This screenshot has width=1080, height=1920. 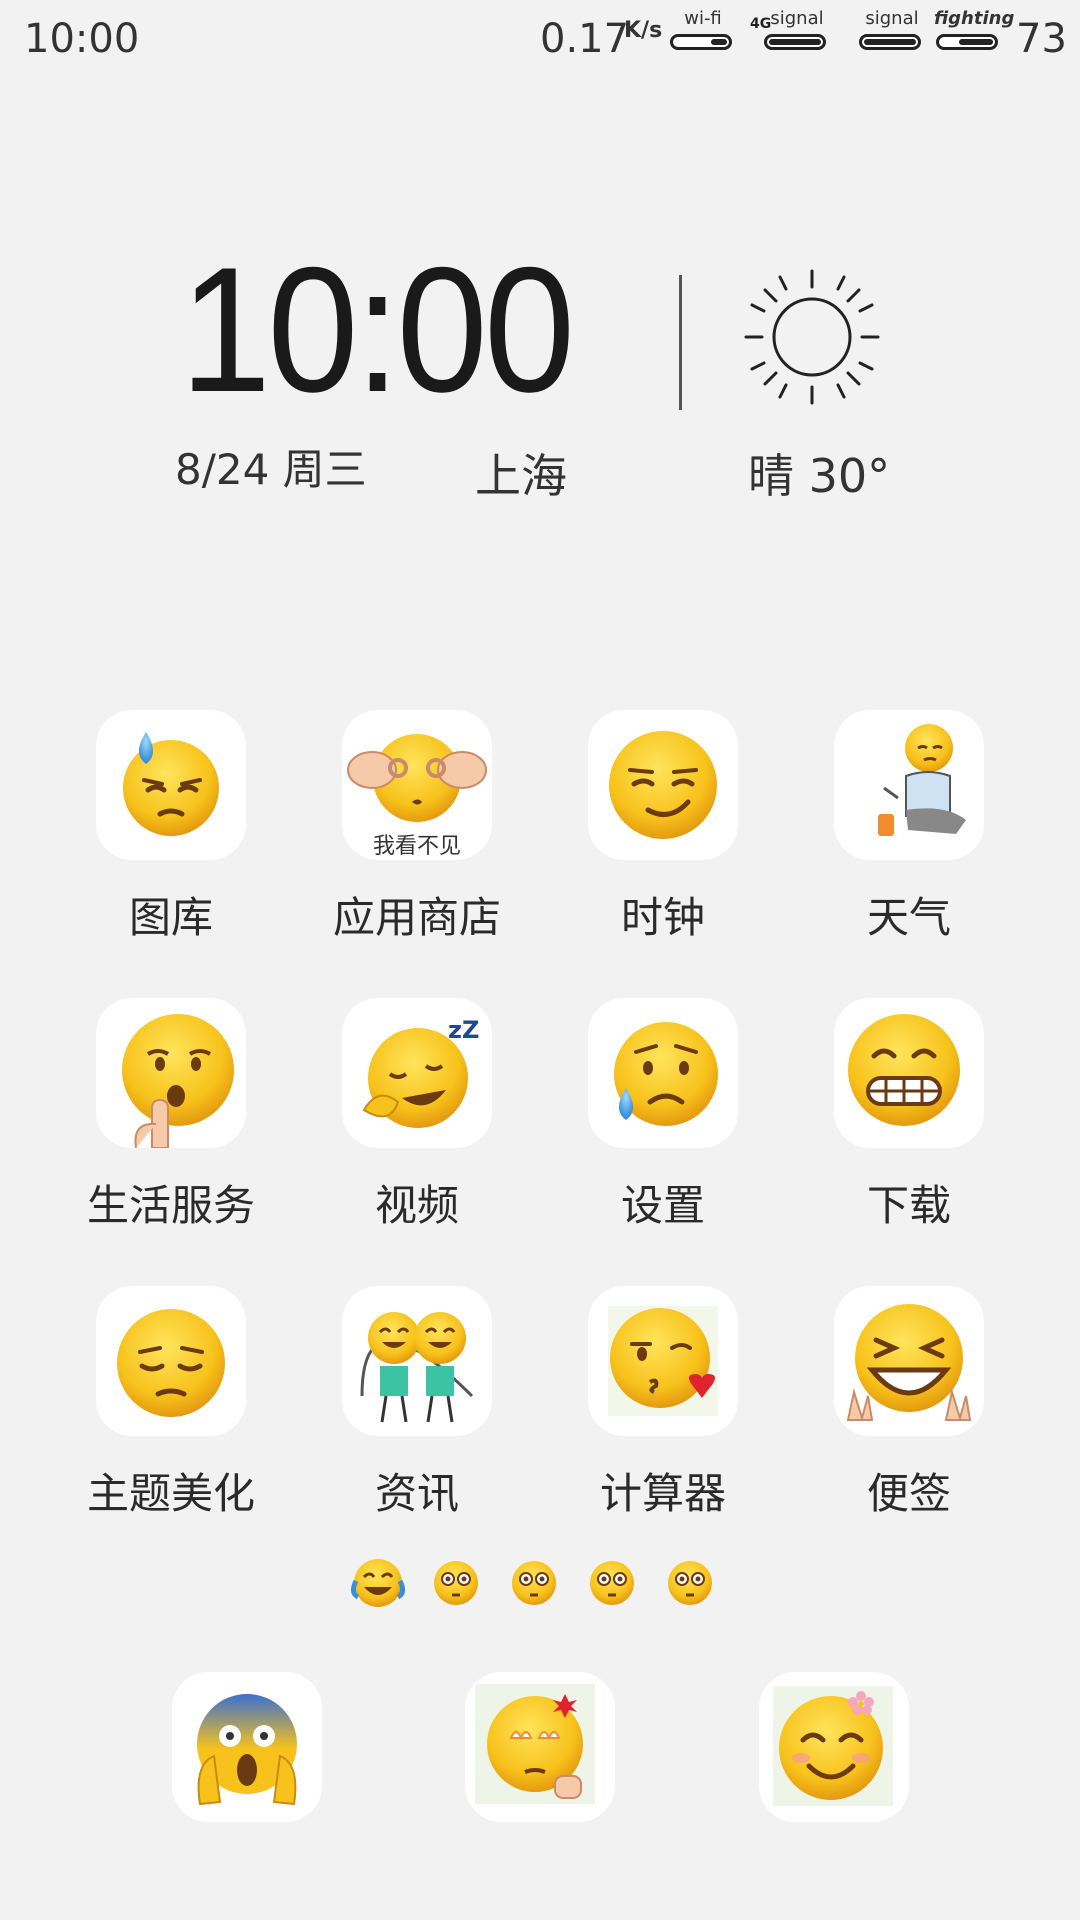 I want to click on app-label-themes: 主题美化, so click(x=170, y=1493).